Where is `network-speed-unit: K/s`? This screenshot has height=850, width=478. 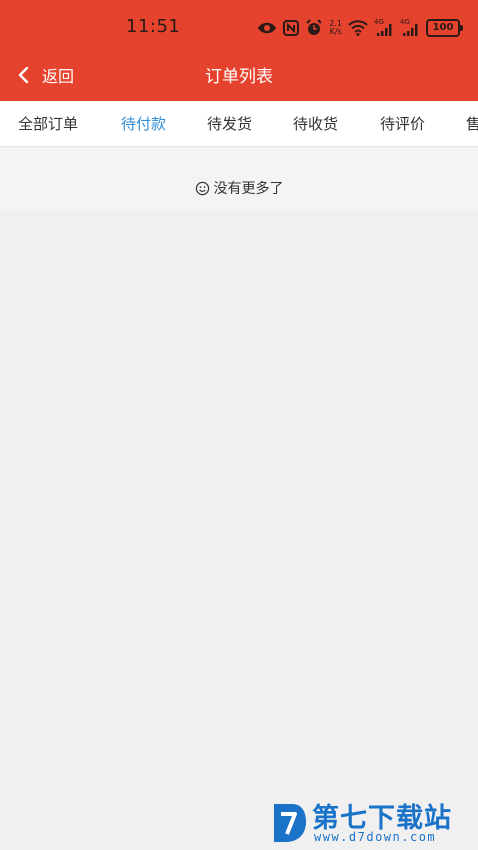 network-speed-unit: K/s is located at coordinates (335, 31).